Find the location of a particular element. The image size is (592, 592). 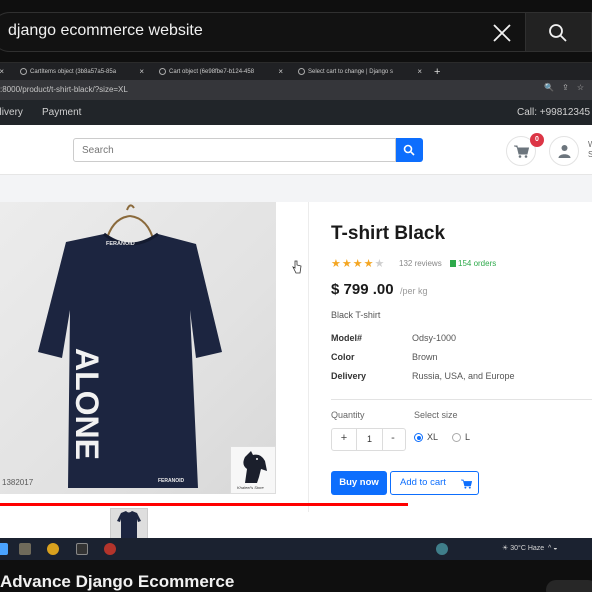

start-icon is located at coordinates (4, 549).